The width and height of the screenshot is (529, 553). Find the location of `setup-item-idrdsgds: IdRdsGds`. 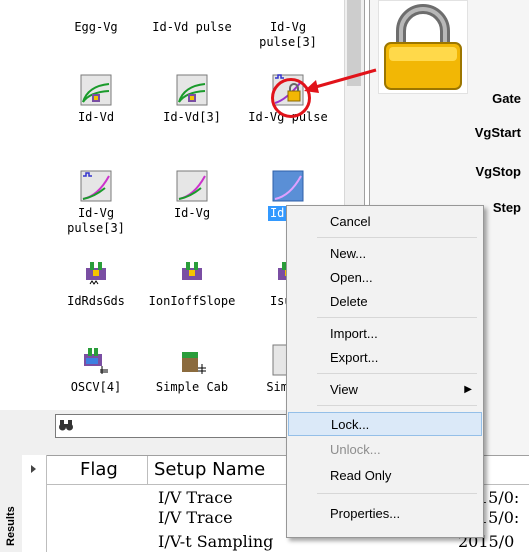

setup-item-idrdsgds: IdRdsGds is located at coordinates (96, 283).